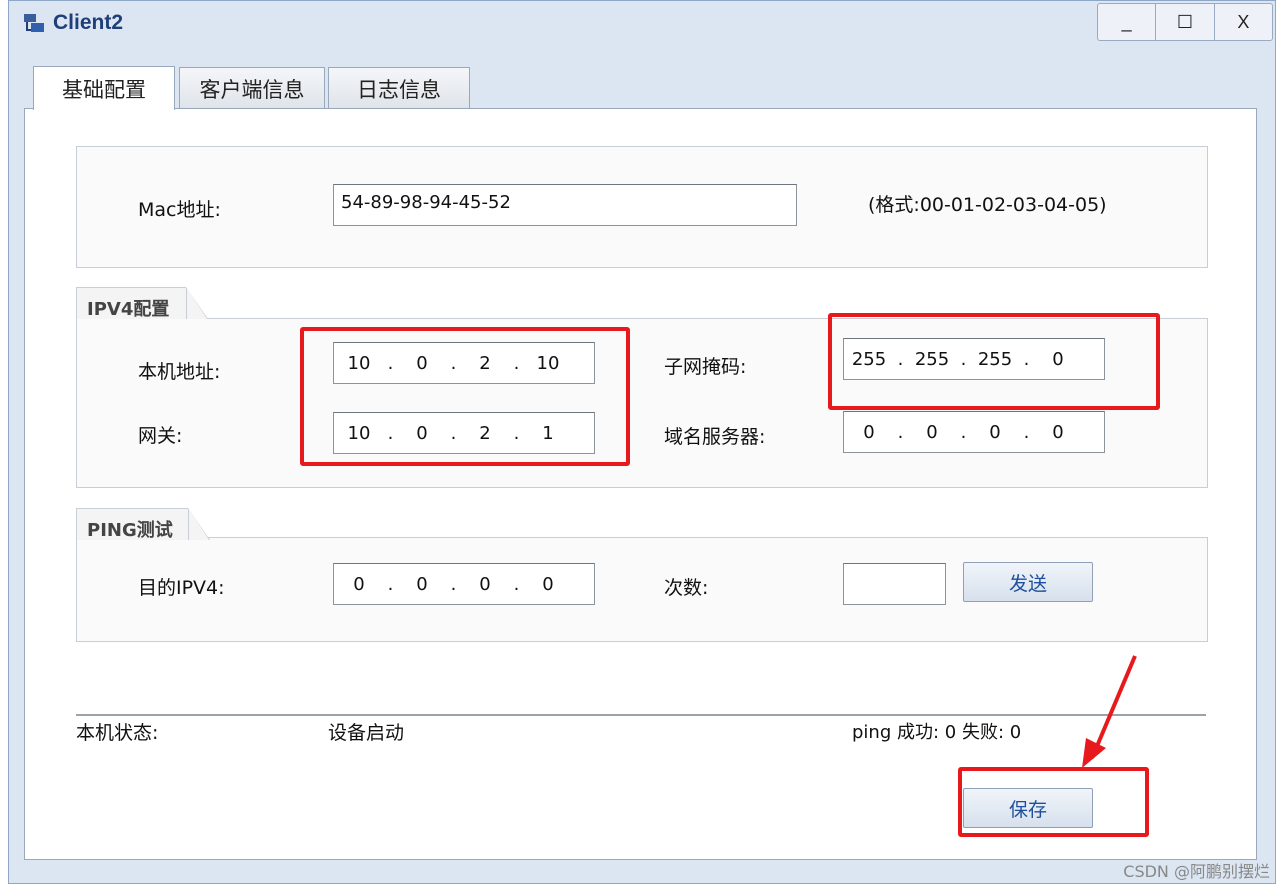  I want to click on close-button: X, so click(1242, 22).